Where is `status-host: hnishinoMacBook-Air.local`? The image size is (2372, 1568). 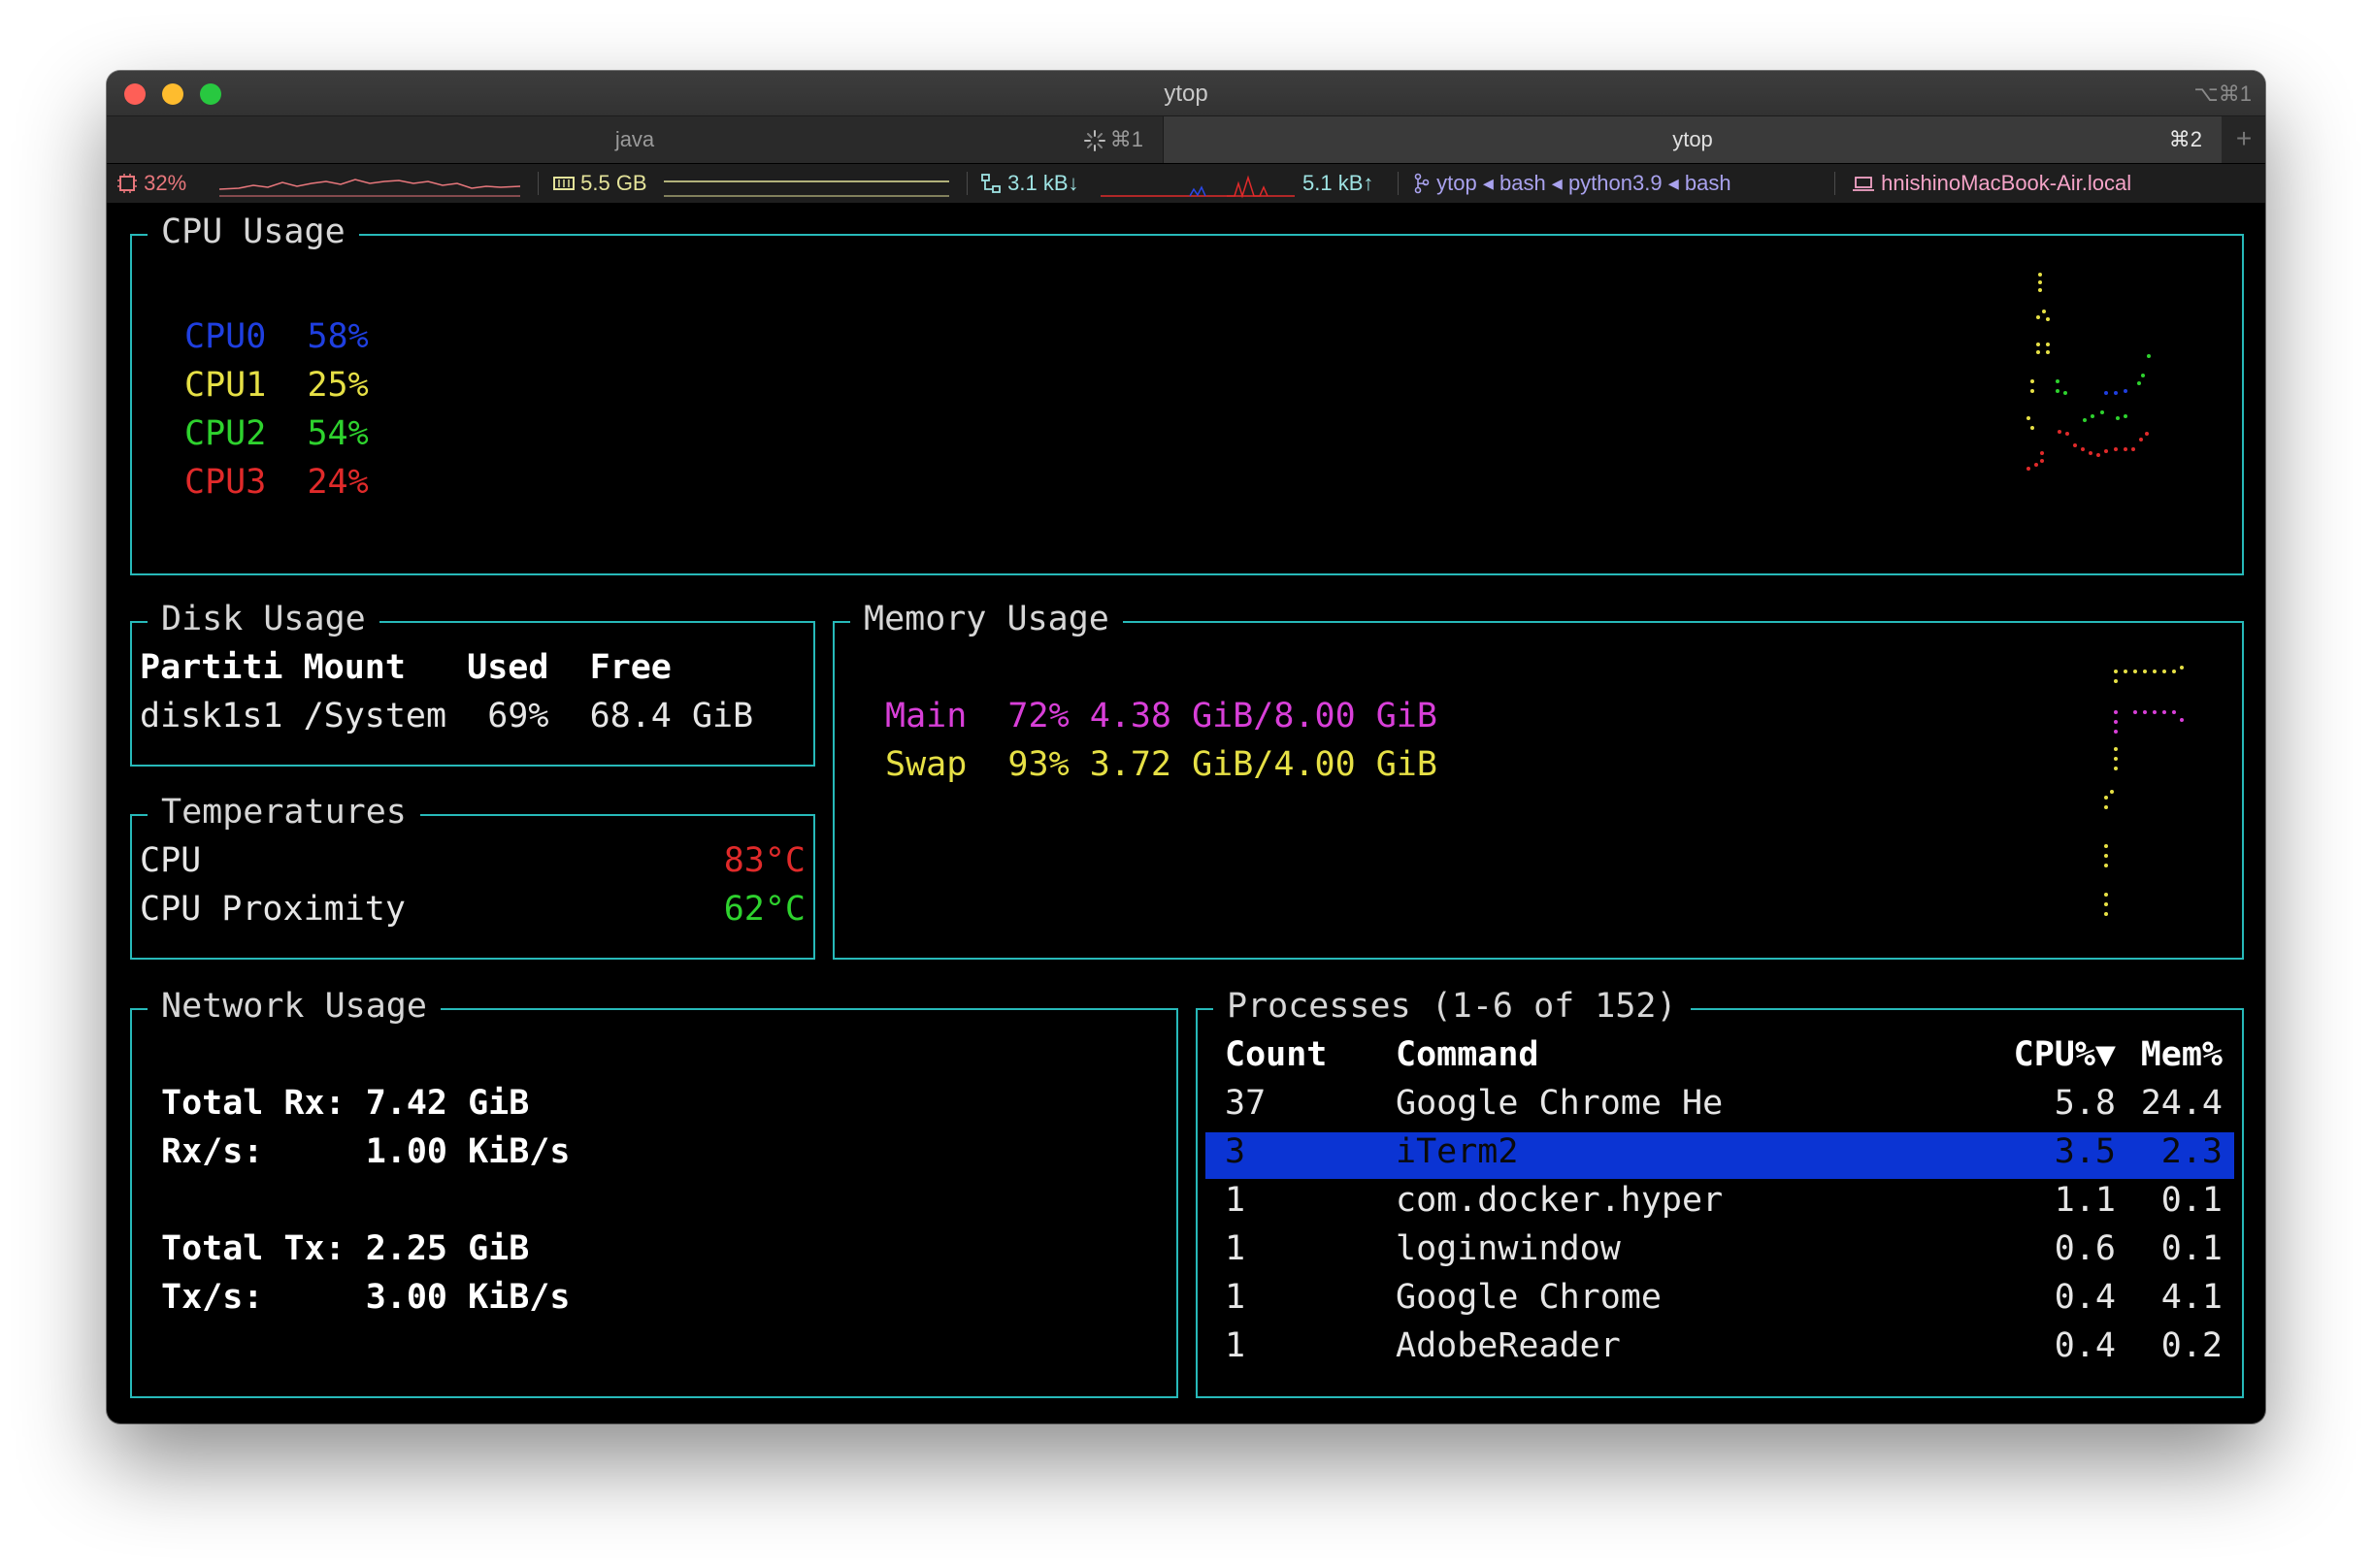
status-host: hnishinoMacBook-Air.local is located at coordinates (1991, 183).